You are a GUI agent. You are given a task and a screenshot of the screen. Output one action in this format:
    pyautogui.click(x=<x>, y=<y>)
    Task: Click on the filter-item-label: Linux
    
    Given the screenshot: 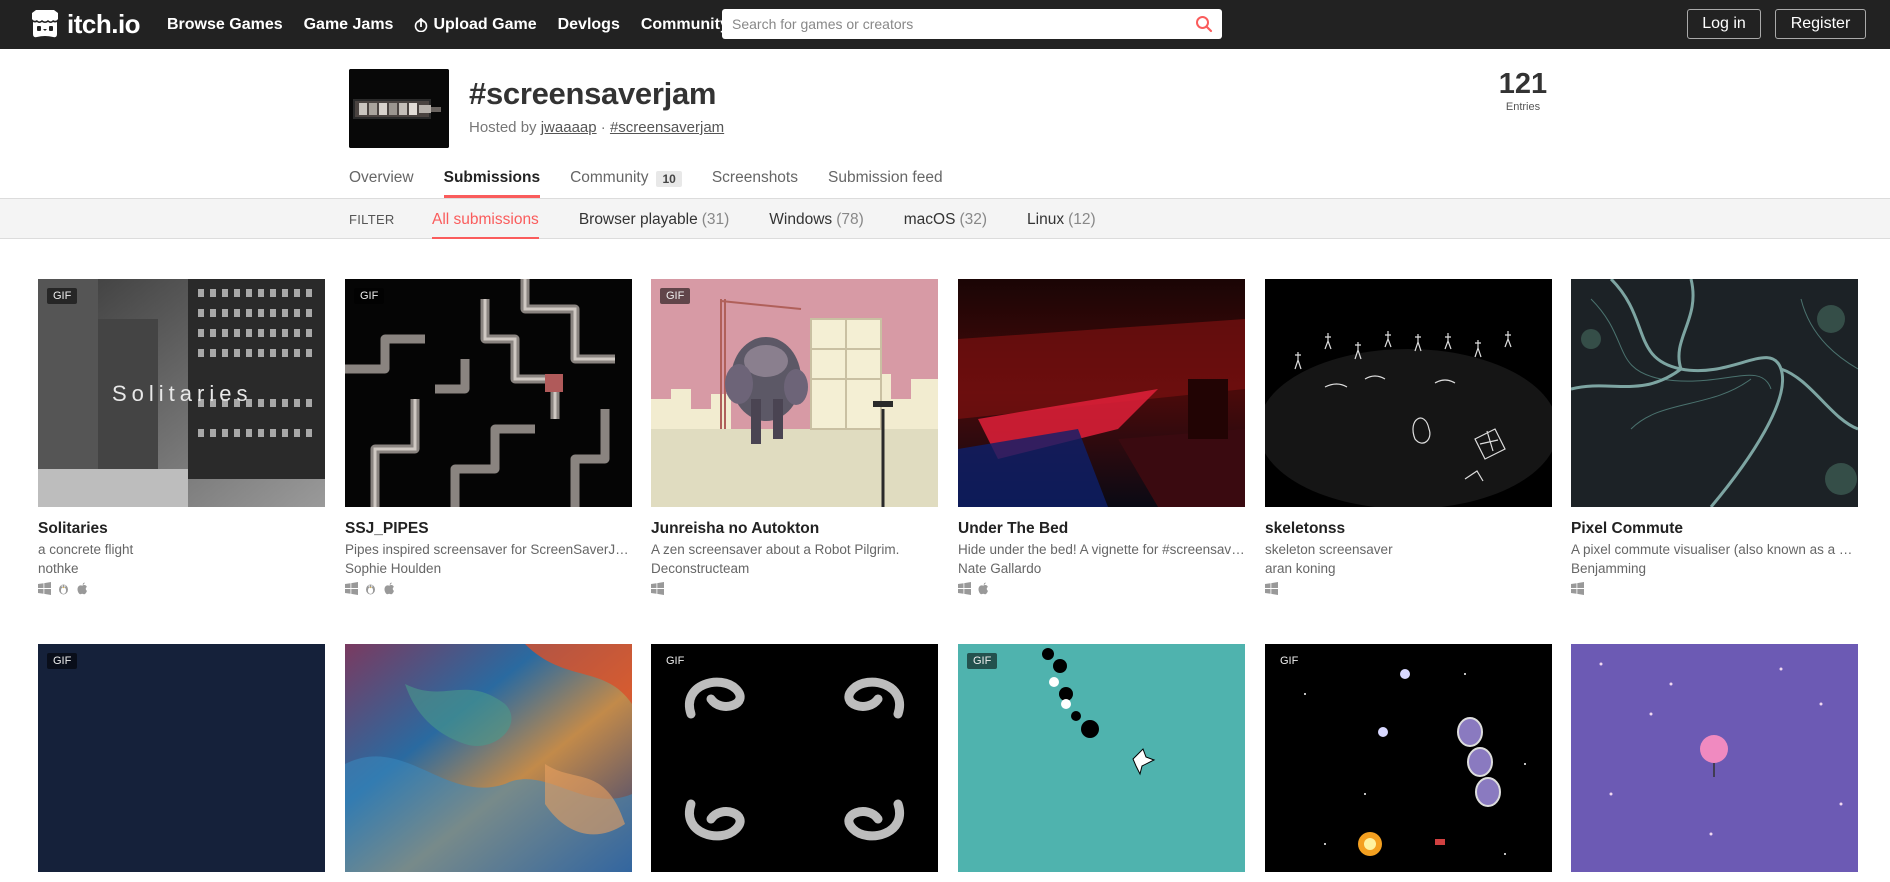 What is the action you would take?
    pyautogui.click(x=1046, y=219)
    